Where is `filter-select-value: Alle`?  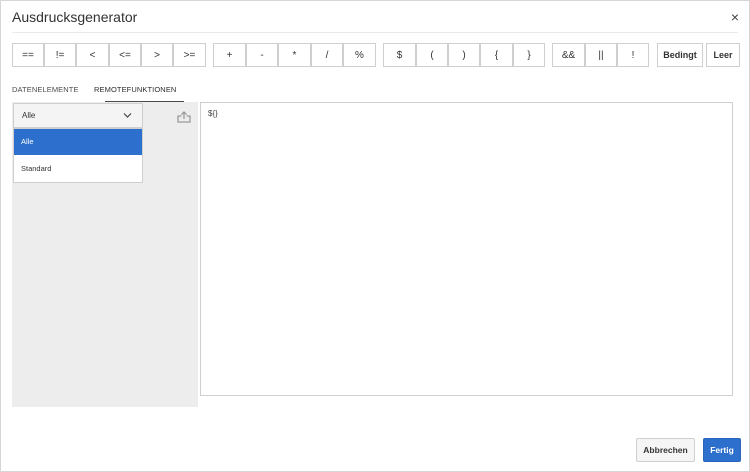 filter-select-value: Alle is located at coordinates (29, 115).